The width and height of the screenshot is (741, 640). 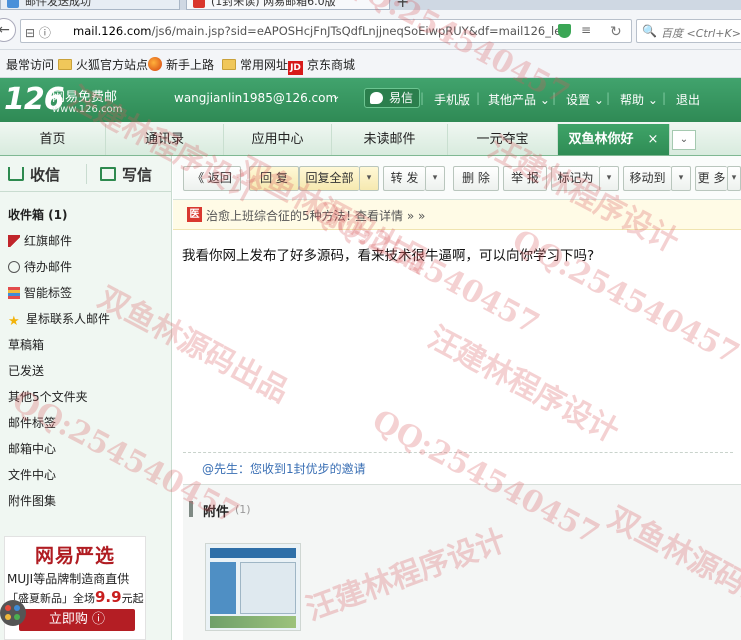 I want to click on sidebar-item-mail-tags: 邮件标签, so click(x=32, y=422).